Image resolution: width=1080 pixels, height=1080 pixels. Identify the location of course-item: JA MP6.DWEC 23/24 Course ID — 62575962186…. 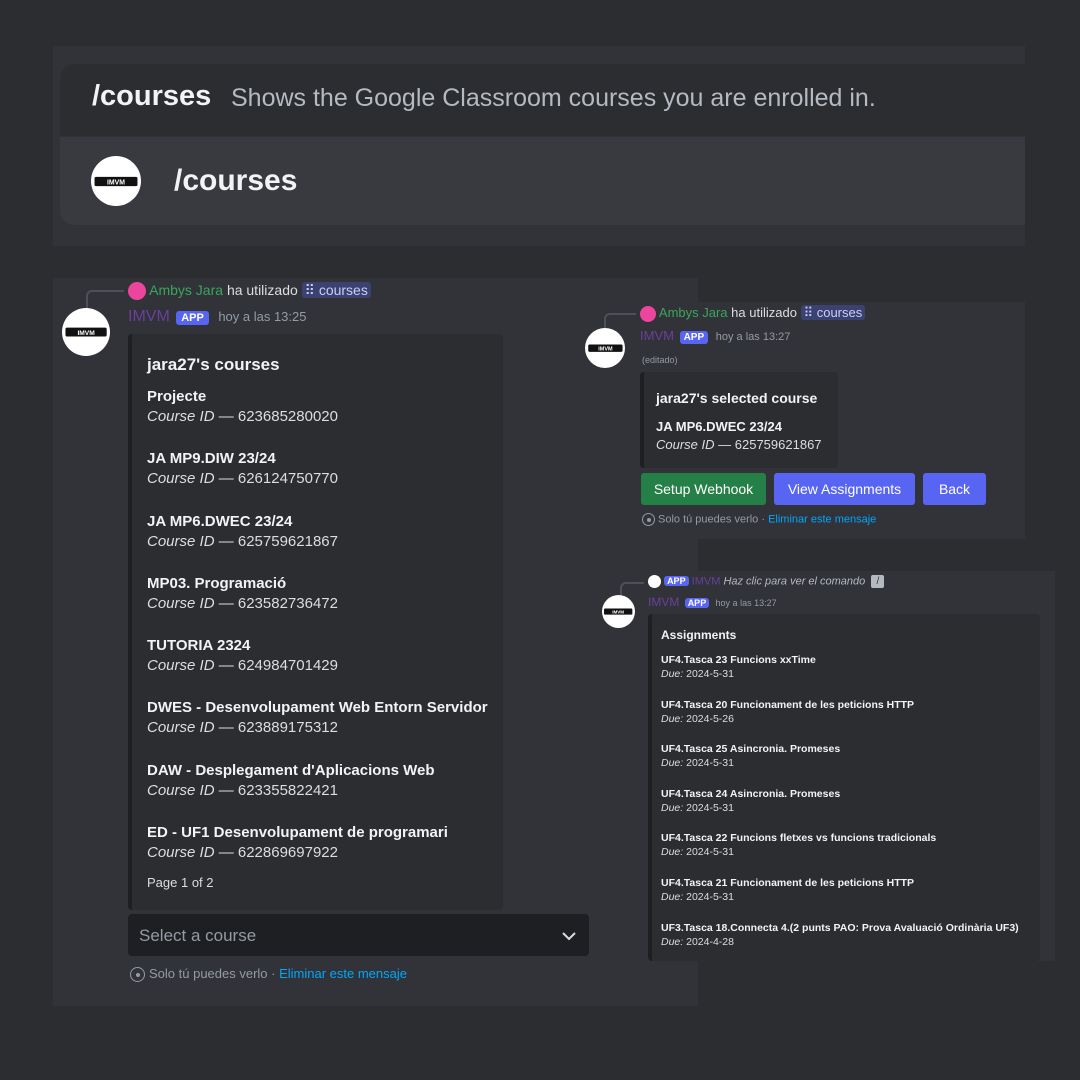
(322, 543).